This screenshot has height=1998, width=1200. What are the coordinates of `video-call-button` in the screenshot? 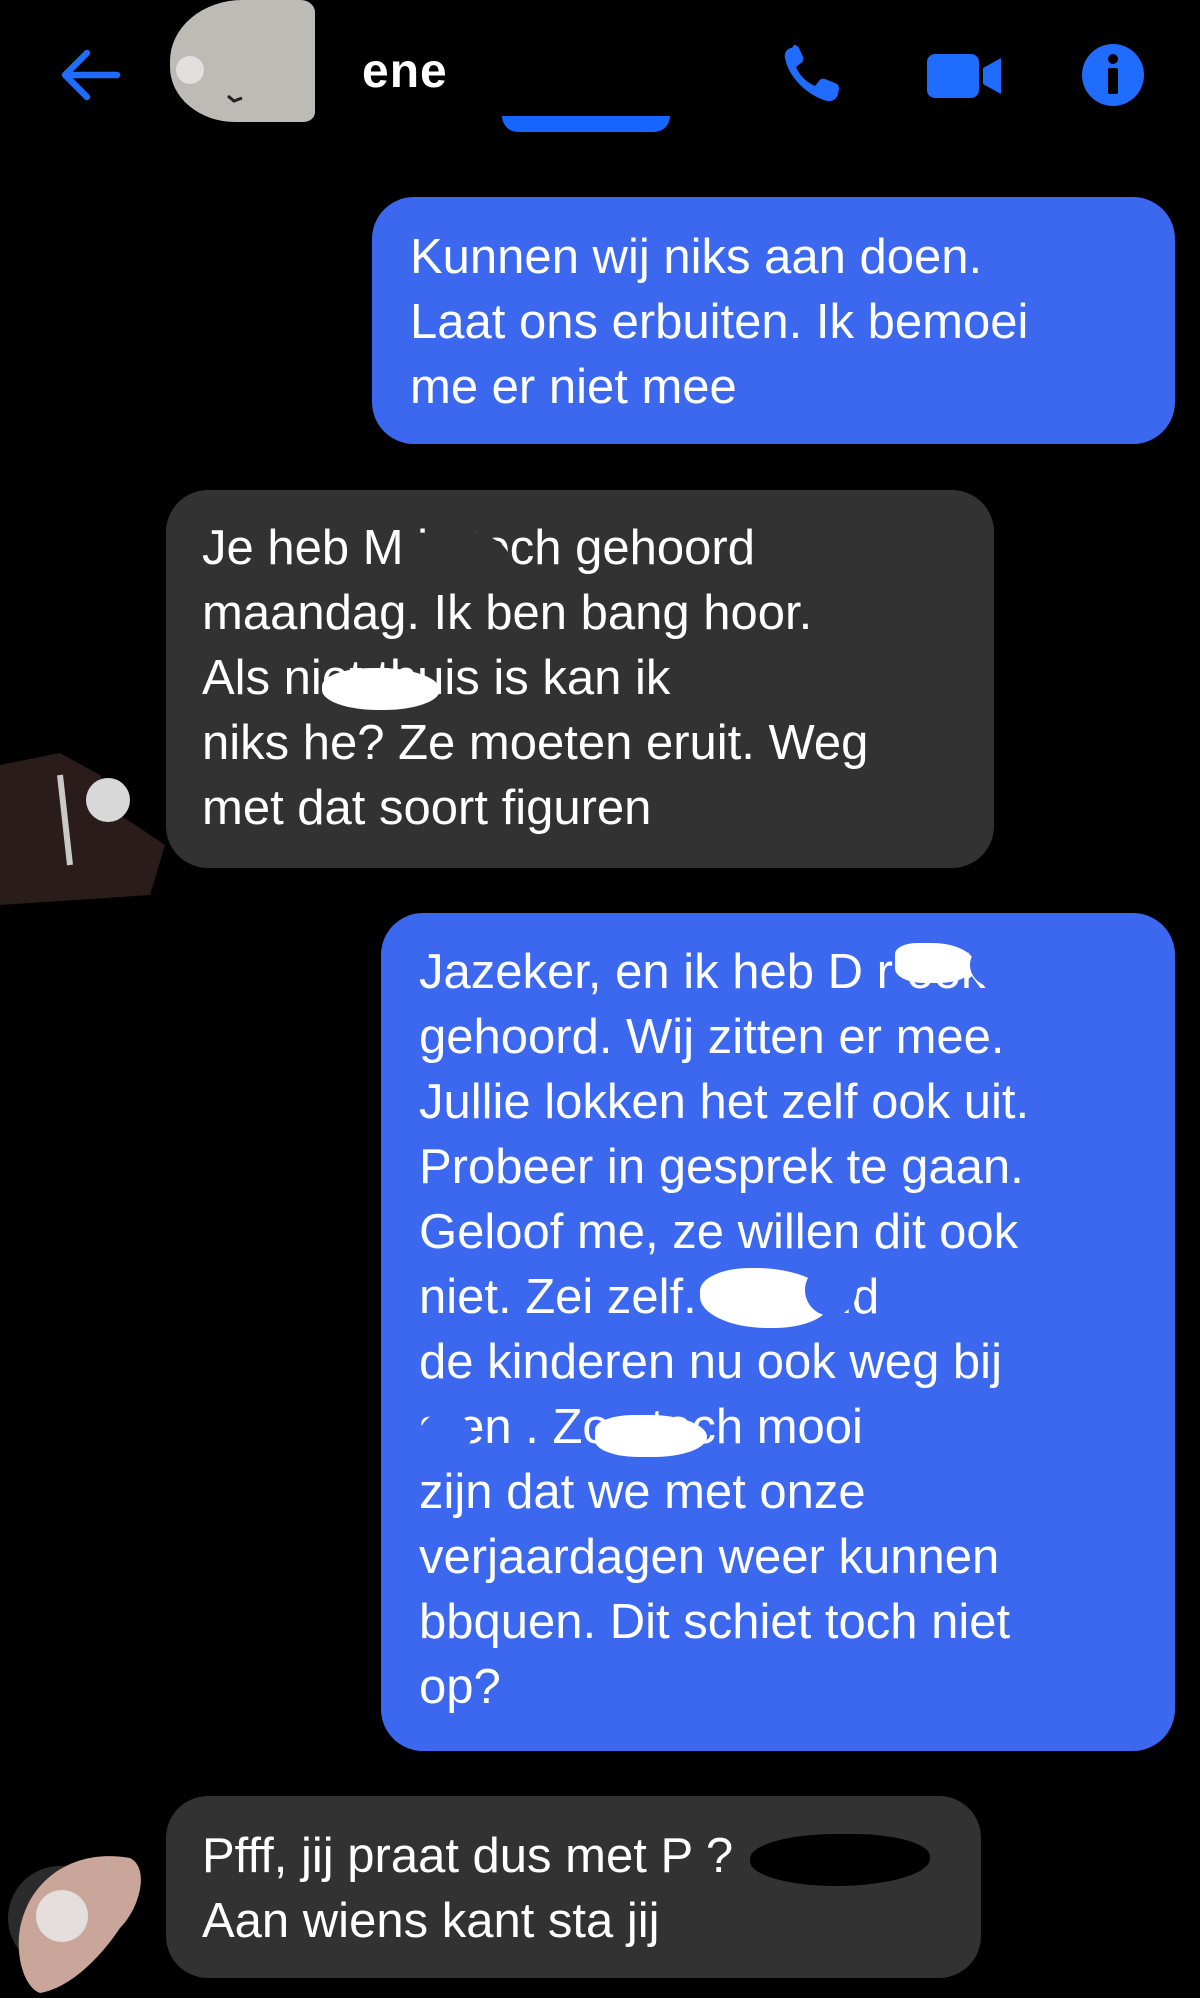 It's located at (965, 75).